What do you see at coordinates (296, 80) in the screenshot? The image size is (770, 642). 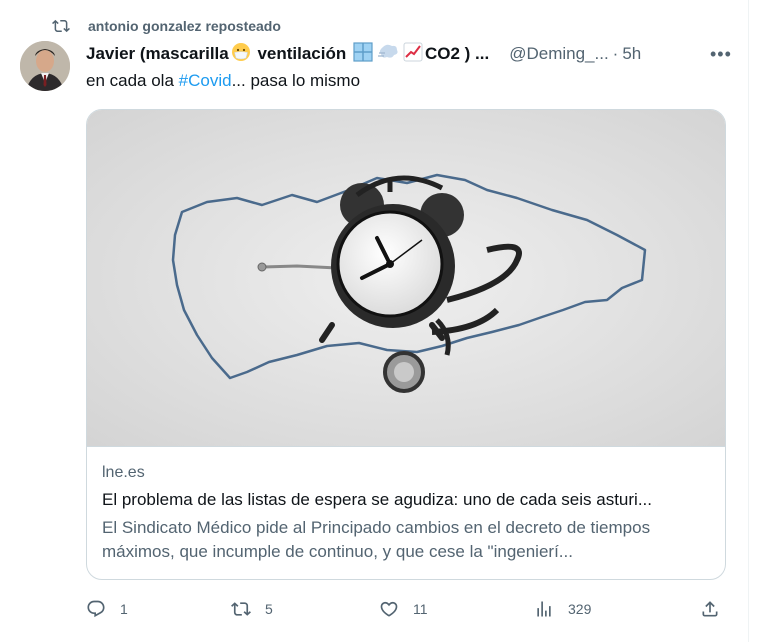 I see `tweet-text-part: ... pasa lo mismo` at bounding box center [296, 80].